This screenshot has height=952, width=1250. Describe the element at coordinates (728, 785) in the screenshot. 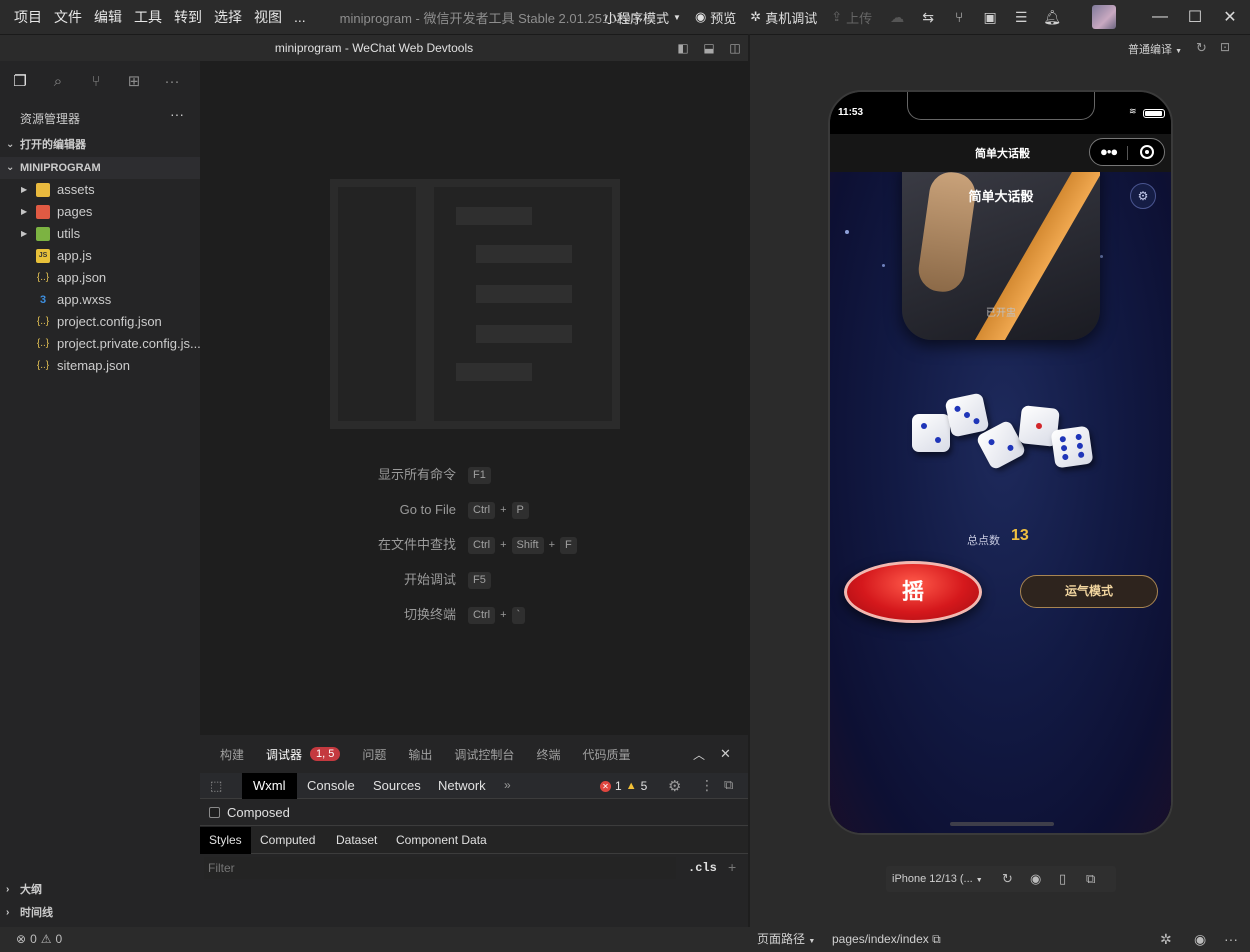

I see `undock-icon: ⧉` at that location.